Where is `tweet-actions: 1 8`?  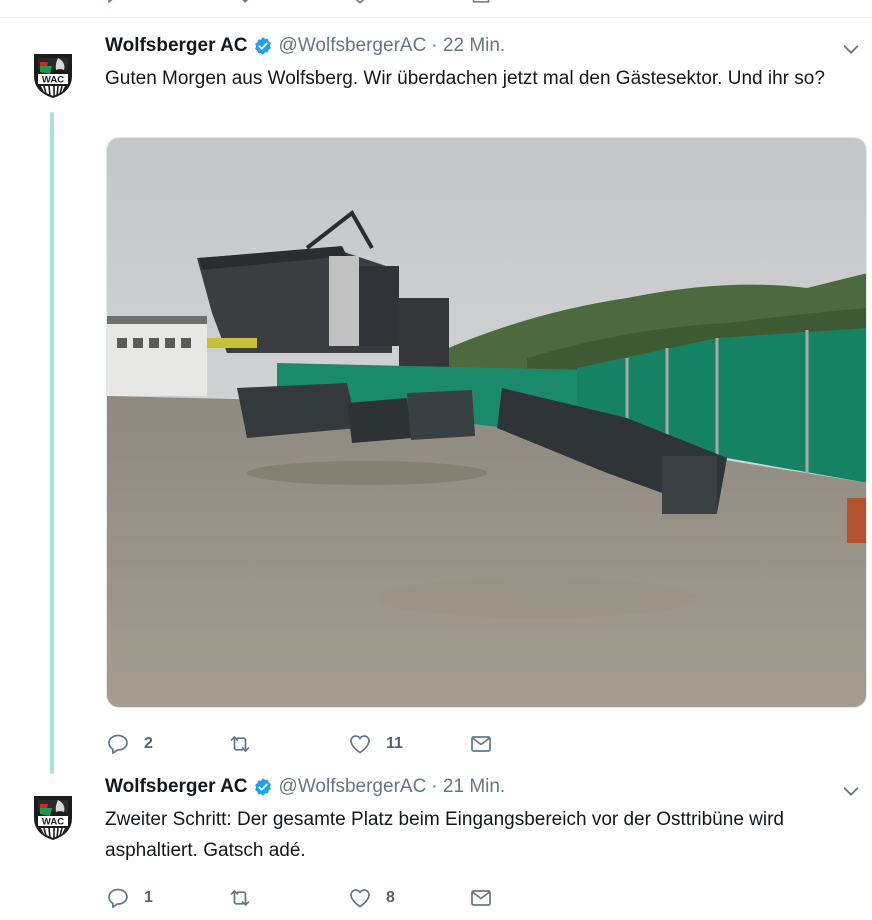 tweet-actions: 1 8 is located at coordinates (316, 898).